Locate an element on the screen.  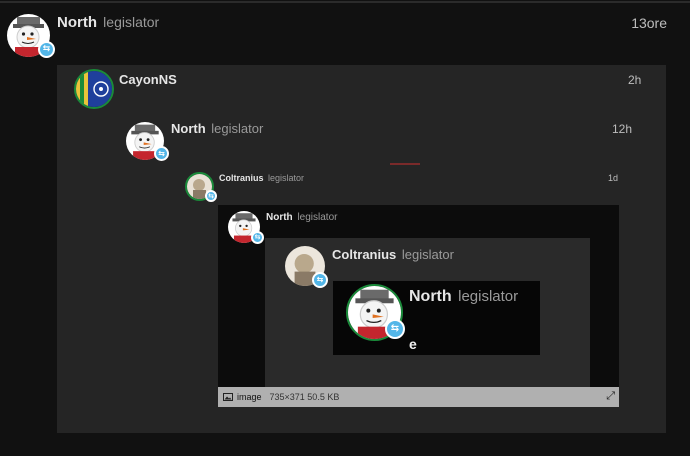
top-divider is located at coordinates (345, 2).